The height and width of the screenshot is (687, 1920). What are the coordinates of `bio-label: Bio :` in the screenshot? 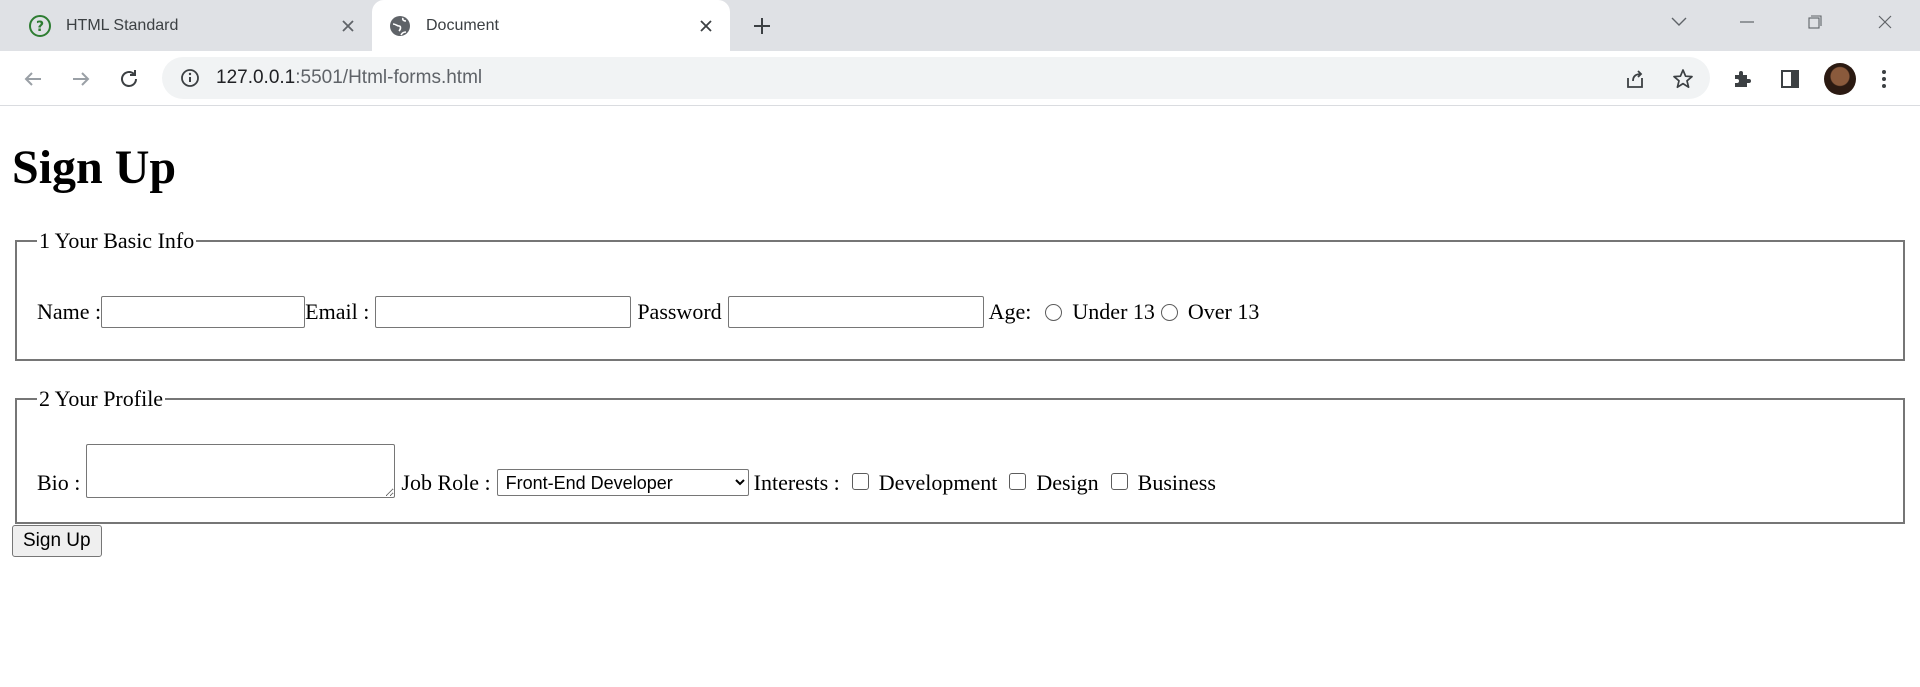 It's located at (59, 482).